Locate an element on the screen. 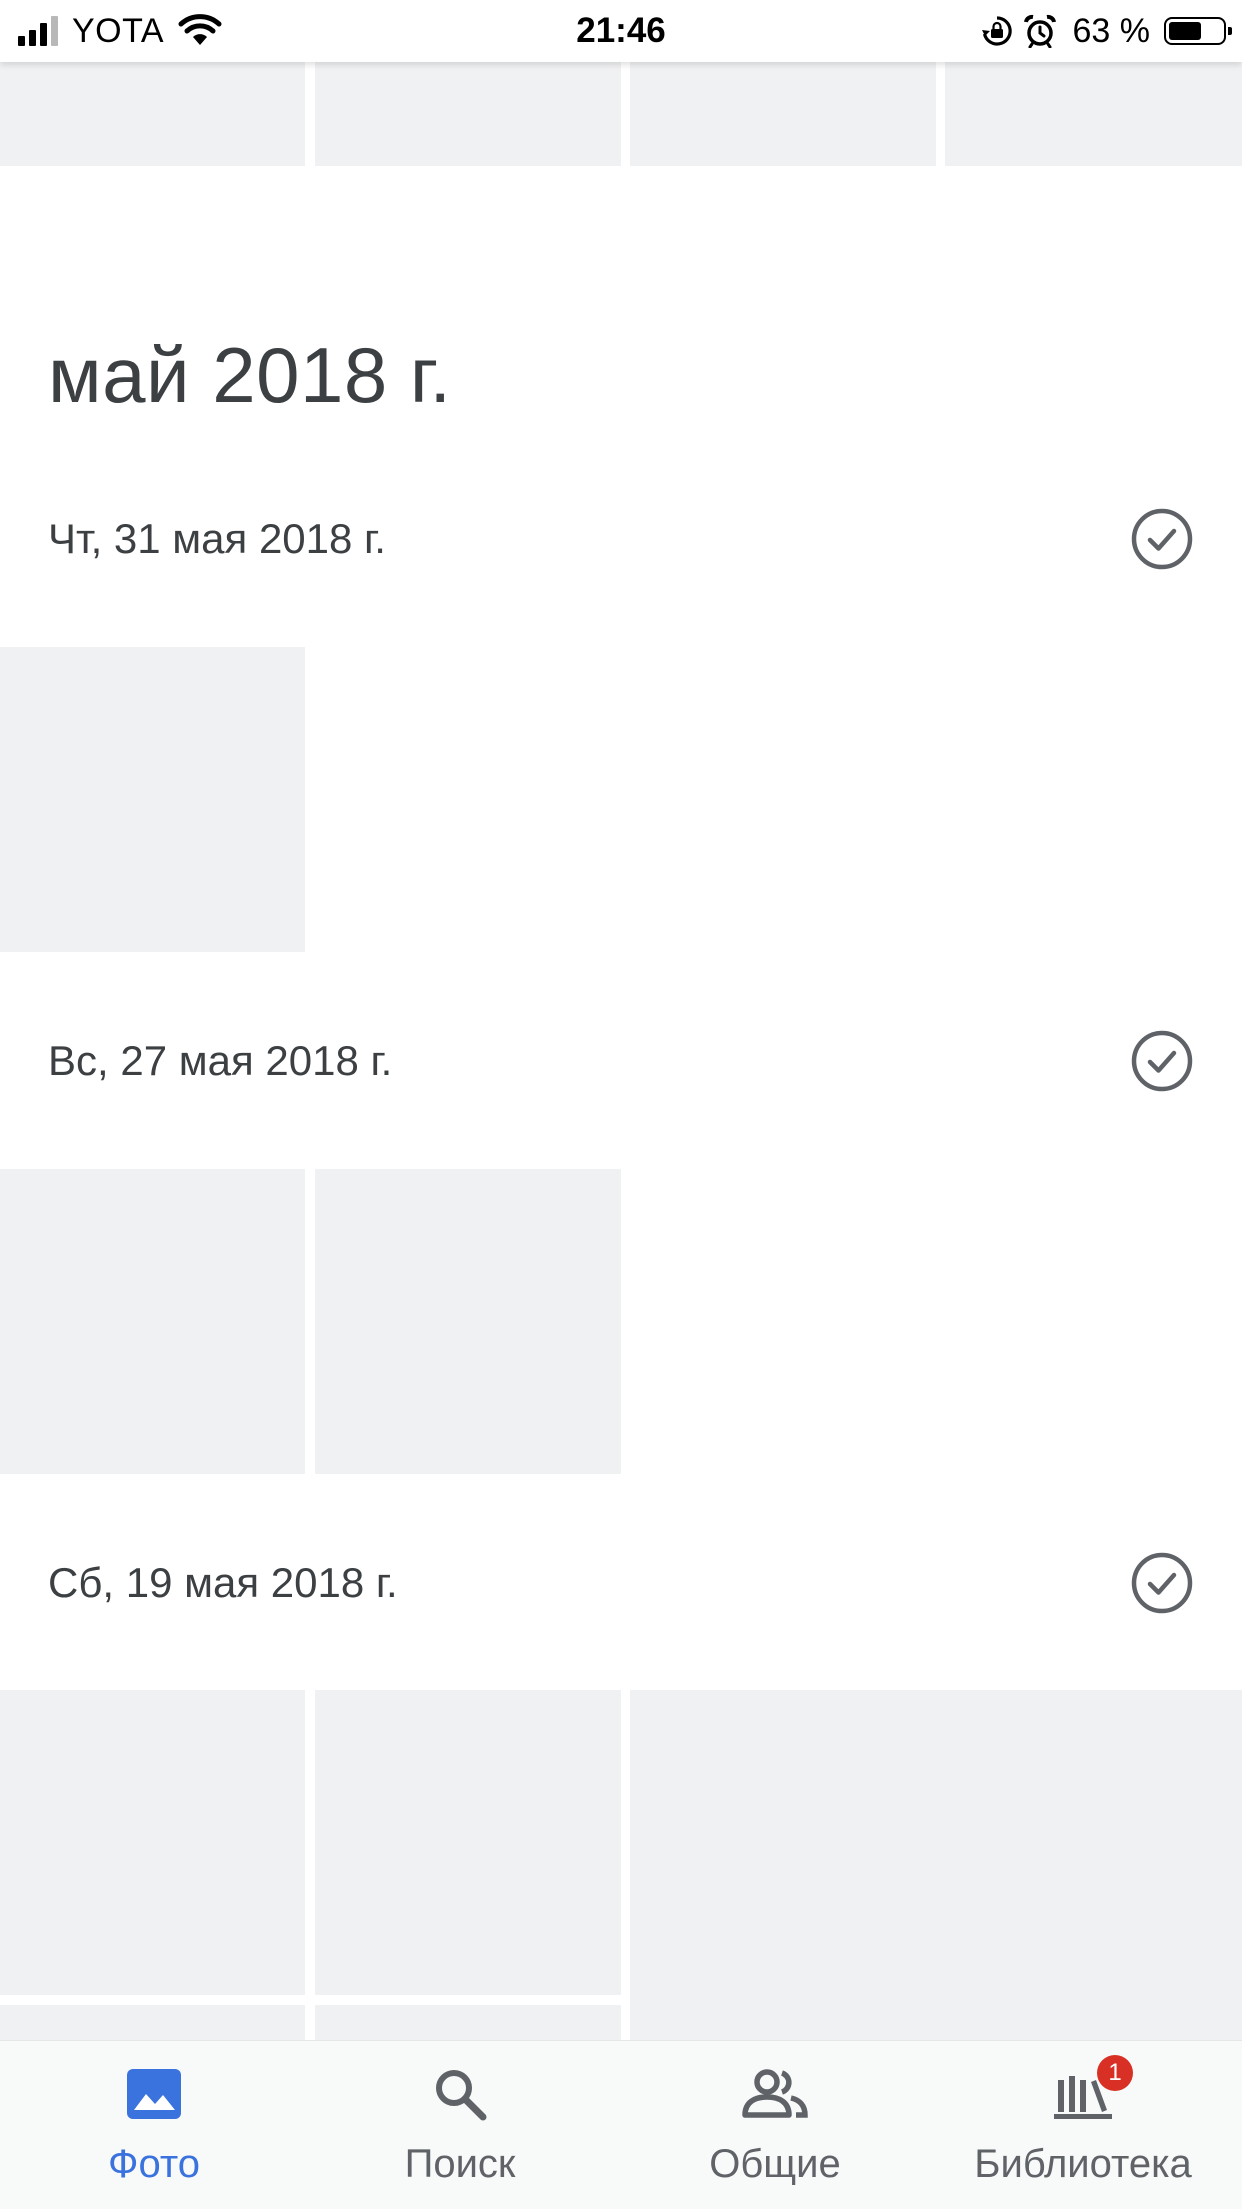  day-header: Чт, 31 мая 2018 г. is located at coordinates (621, 539).